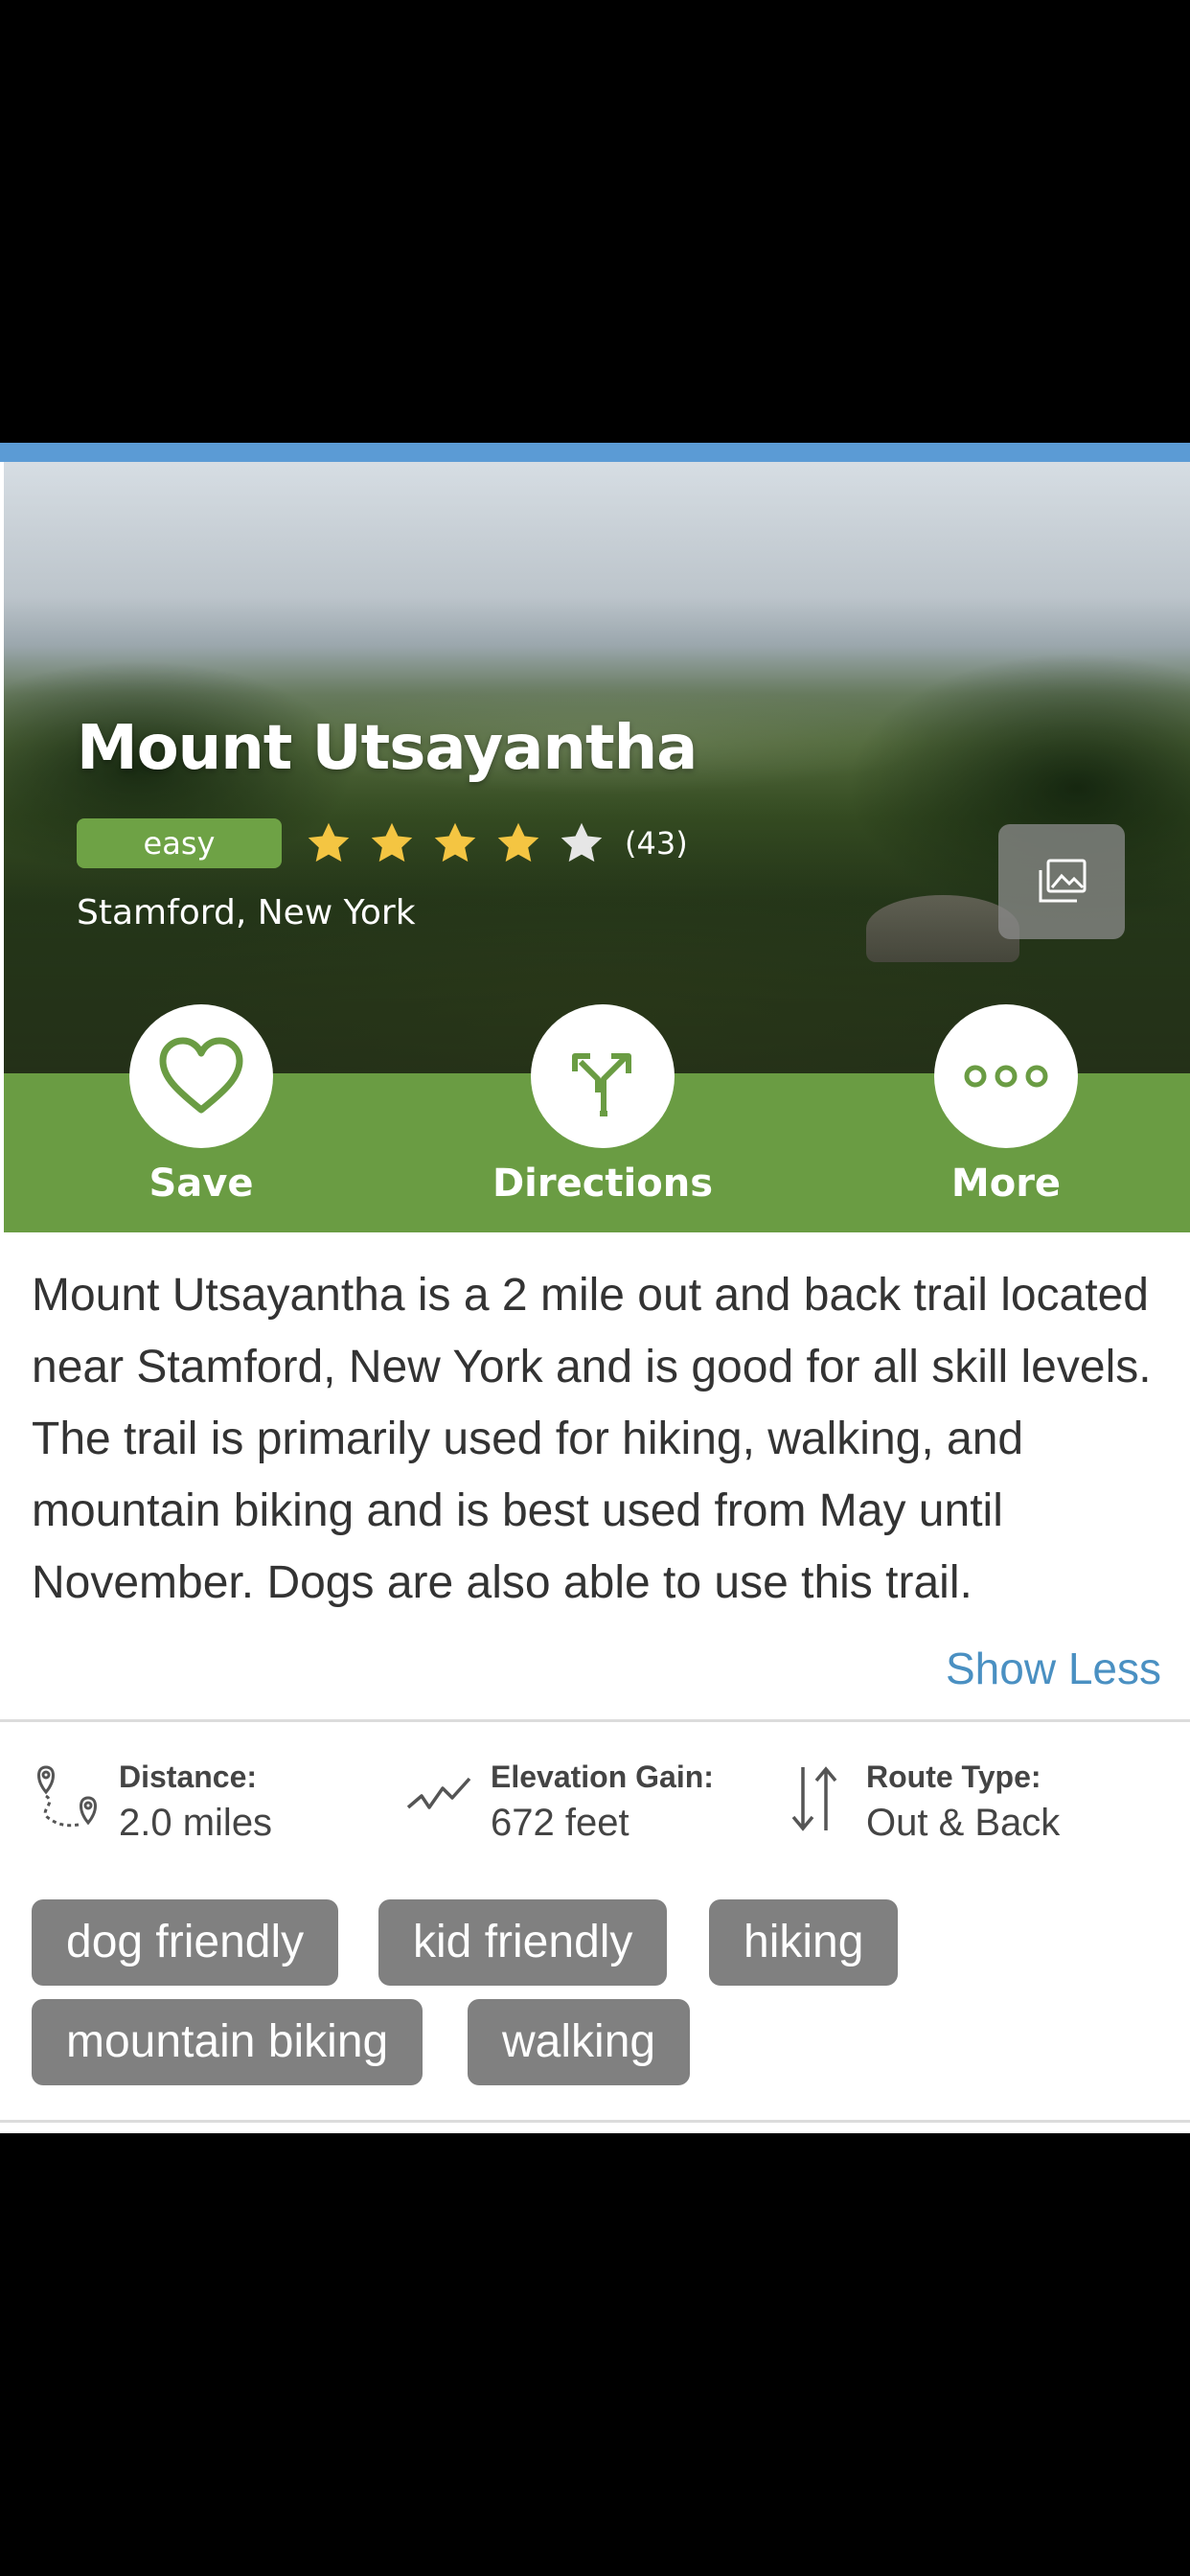 This screenshot has height=2576, width=1190. Describe the element at coordinates (186, 1942) in the screenshot. I see `tag-chip: dog friendly` at that location.